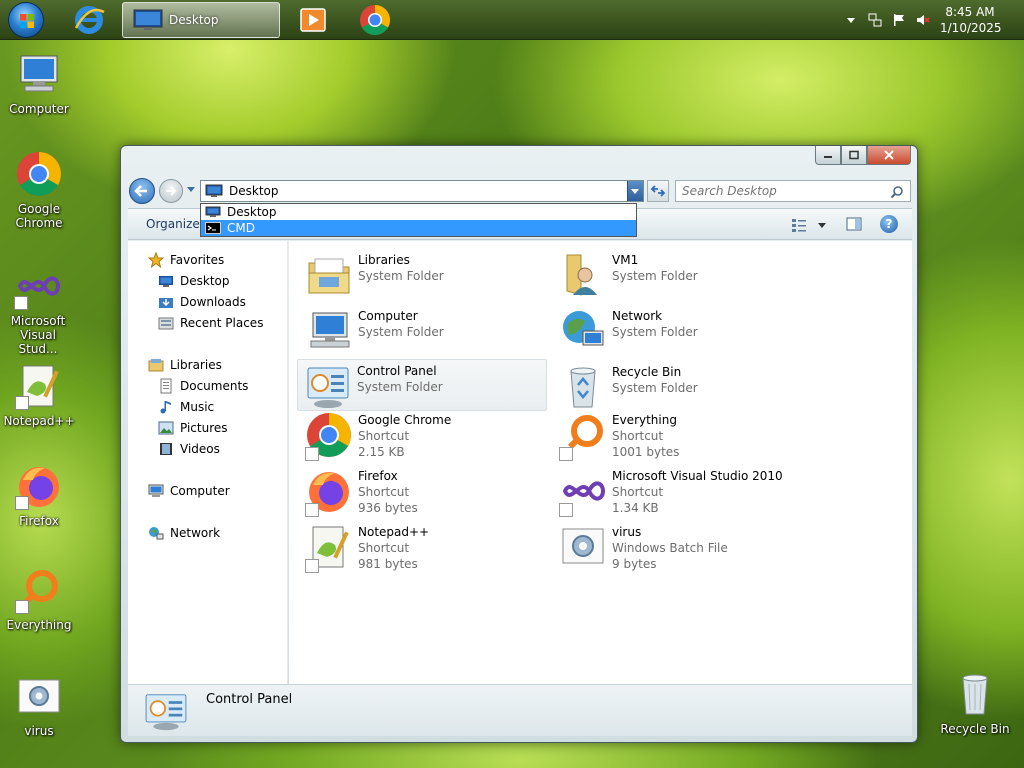  I want to click on organize-button: Organize, so click(173, 224).